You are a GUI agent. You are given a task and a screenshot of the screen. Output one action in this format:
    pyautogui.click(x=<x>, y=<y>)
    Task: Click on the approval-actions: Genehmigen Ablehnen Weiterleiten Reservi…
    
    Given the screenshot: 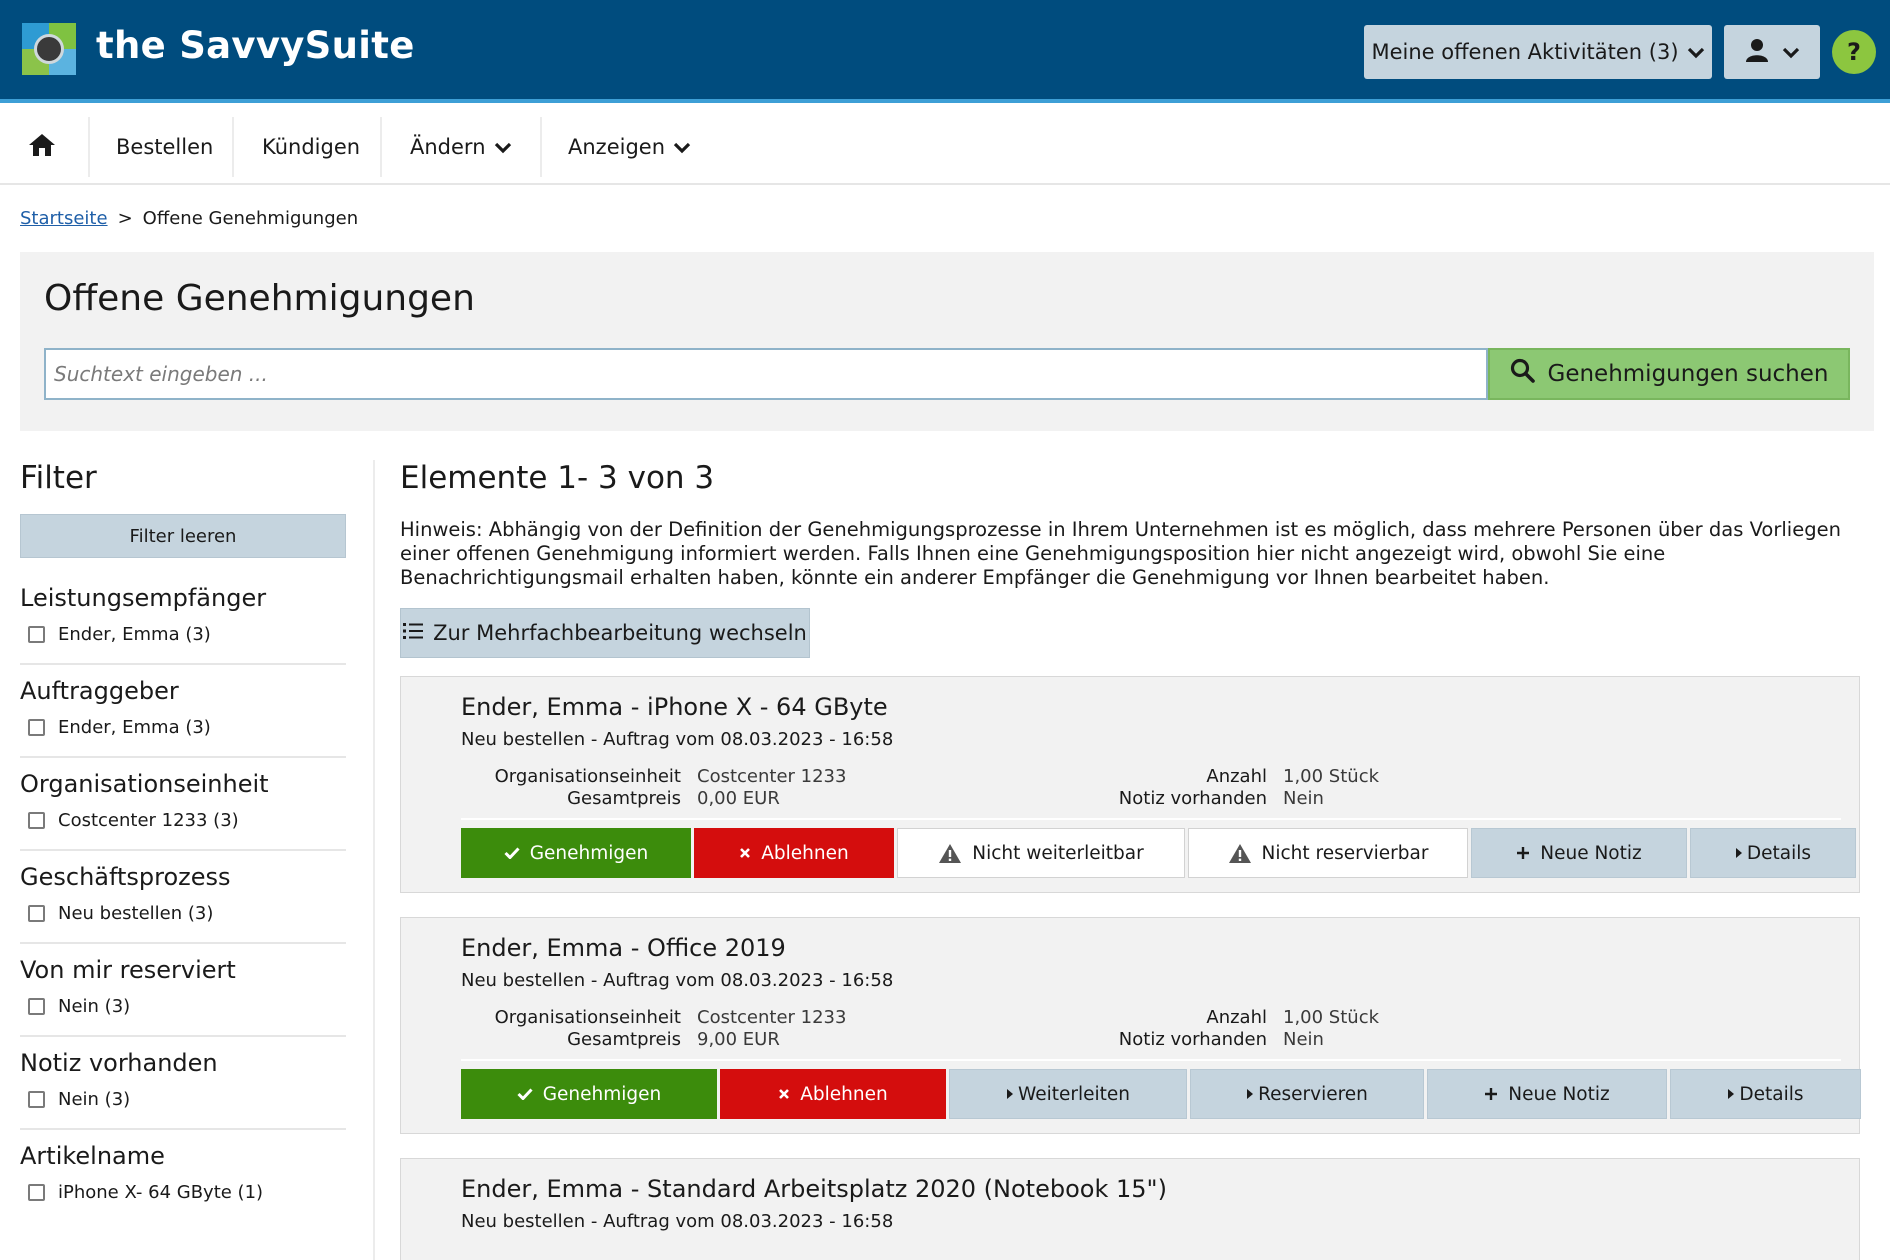 What is the action you would take?
    pyautogui.click(x=1161, y=1094)
    